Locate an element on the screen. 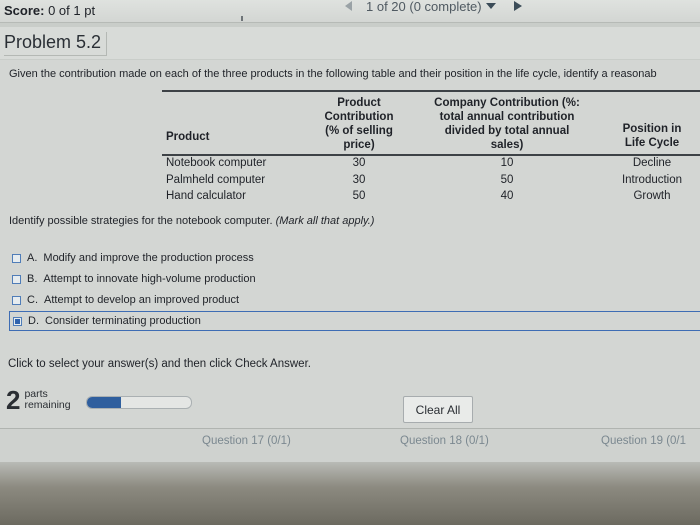 This screenshot has width=700, height=525. question-pager: 1 of 20 (0 complete) is located at coordinates (433, 8).